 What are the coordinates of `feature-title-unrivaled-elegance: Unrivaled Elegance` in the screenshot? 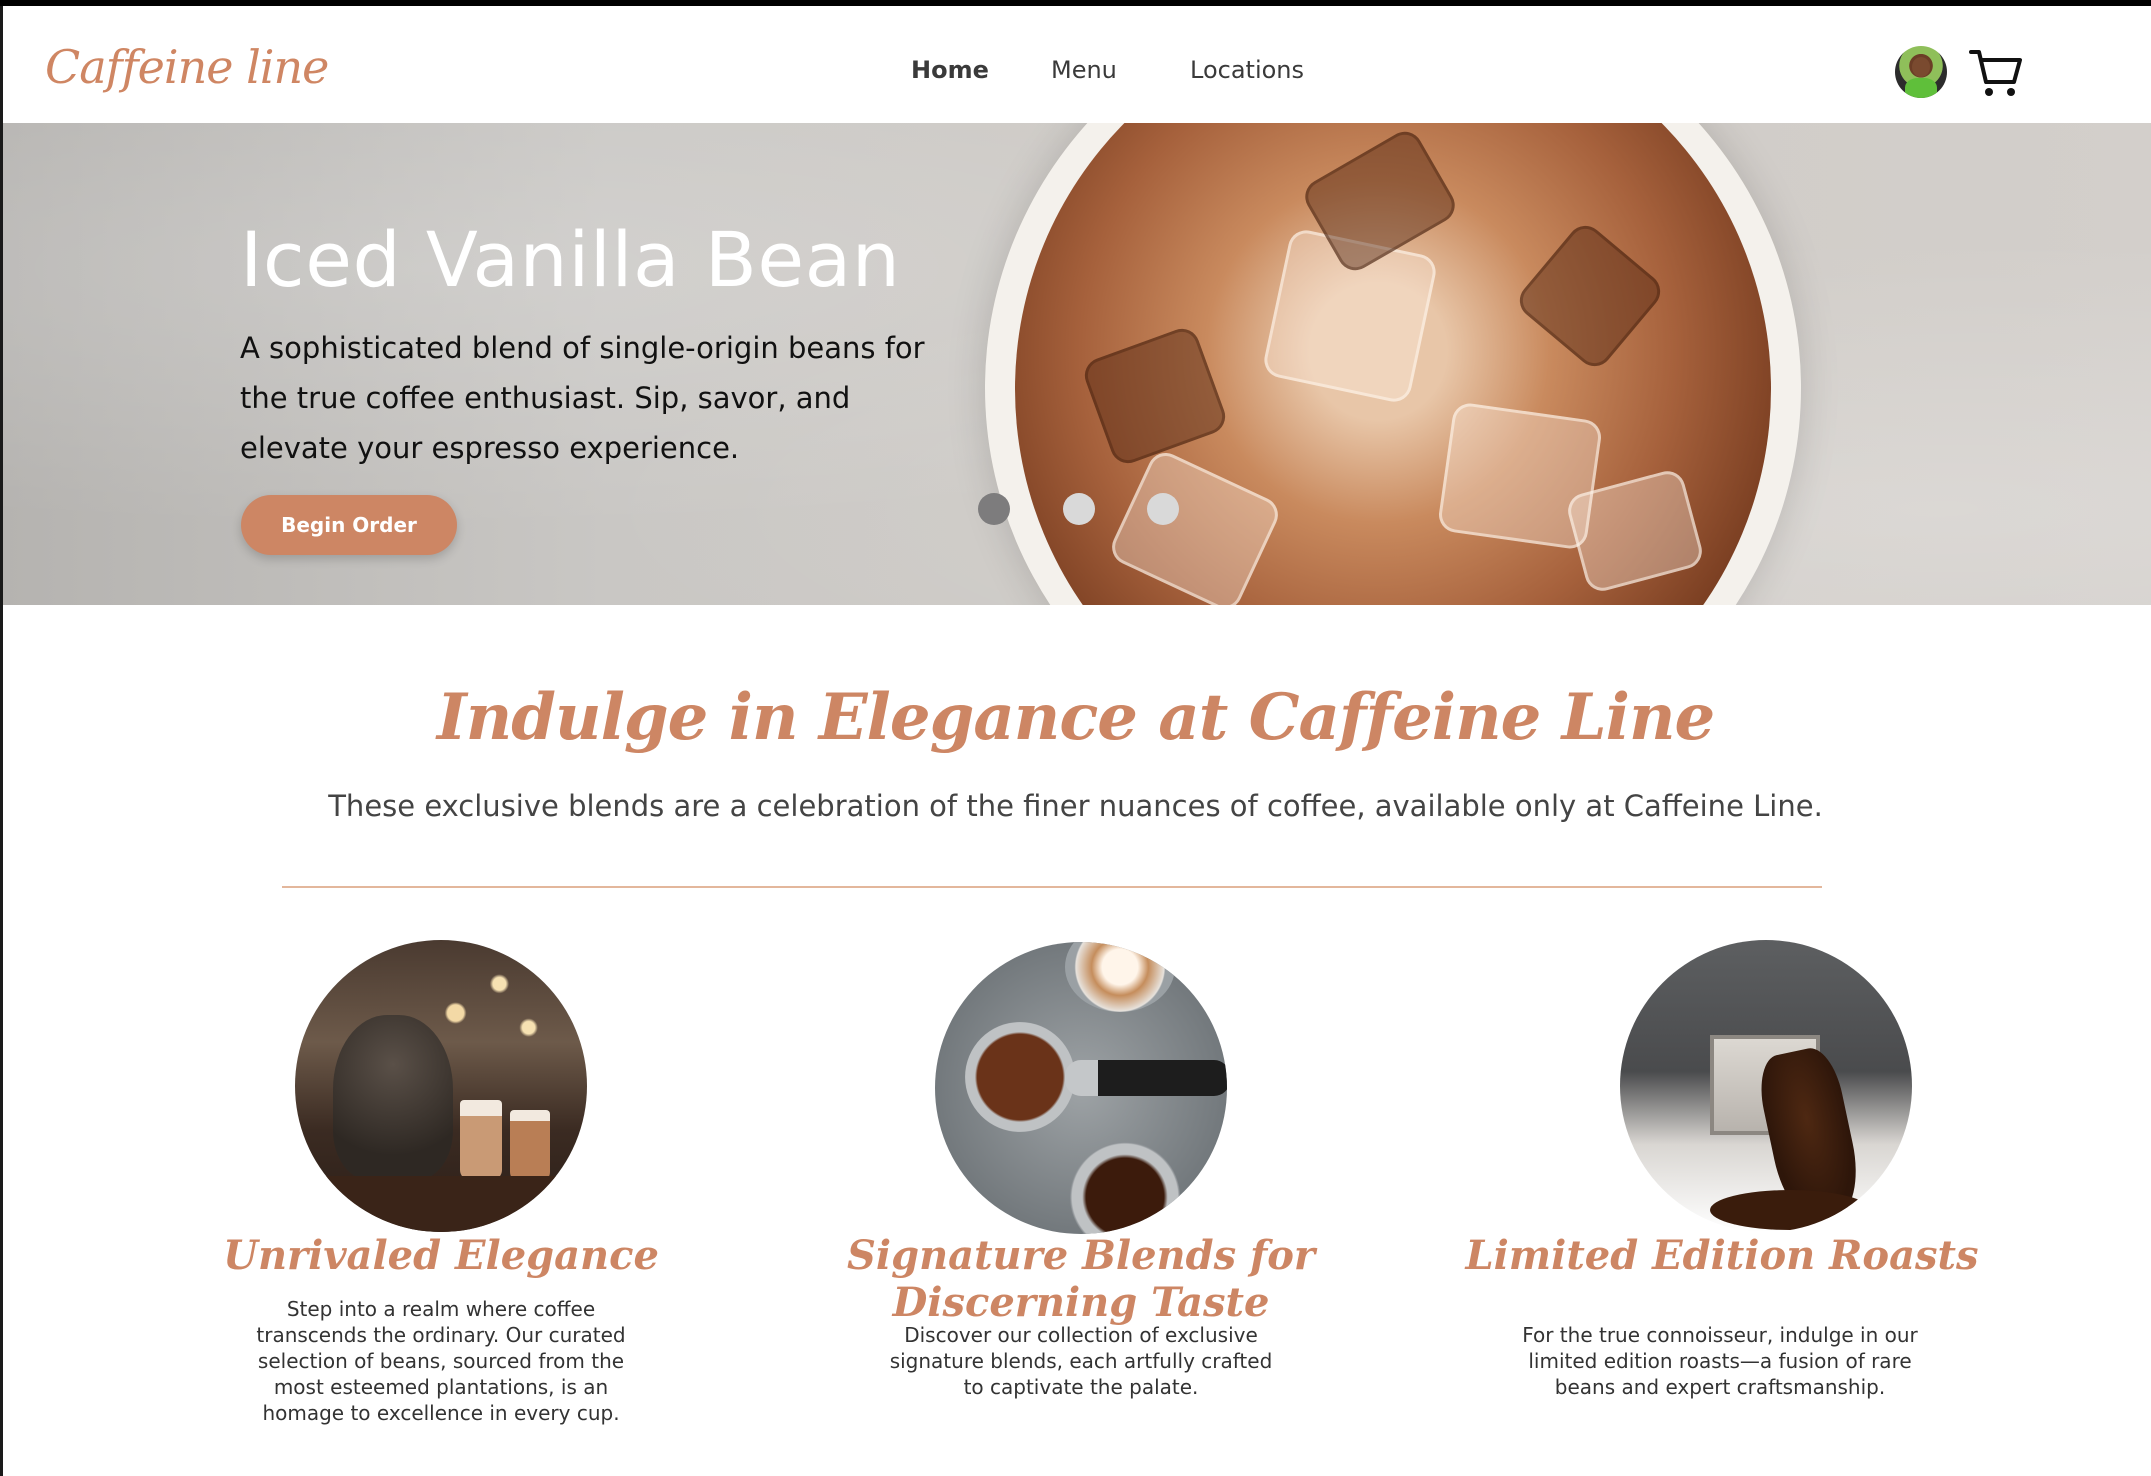 It's located at (441, 1255).